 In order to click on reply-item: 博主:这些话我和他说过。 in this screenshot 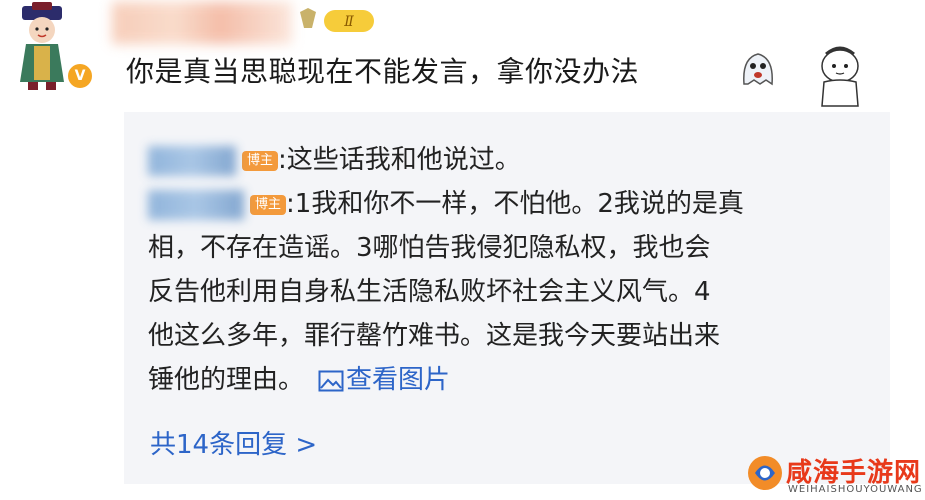, I will do `click(334, 160)`.